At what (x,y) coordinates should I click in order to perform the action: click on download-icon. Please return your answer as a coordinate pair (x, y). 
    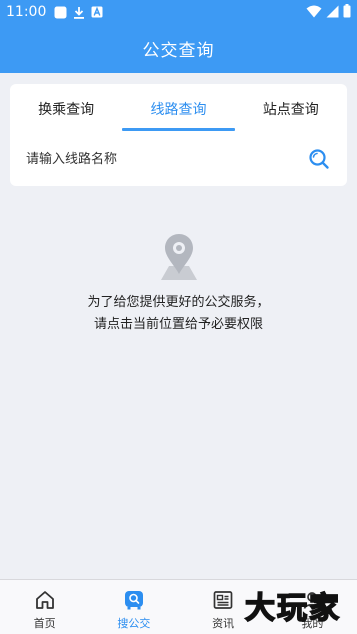
    Looking at the image, I should click on (79, 12).